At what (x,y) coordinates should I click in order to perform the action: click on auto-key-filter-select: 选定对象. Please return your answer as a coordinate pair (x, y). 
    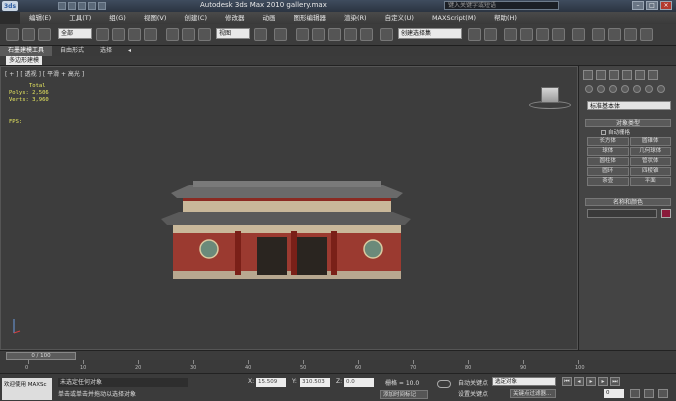
    Looking at the image, I should click on (524, 381).